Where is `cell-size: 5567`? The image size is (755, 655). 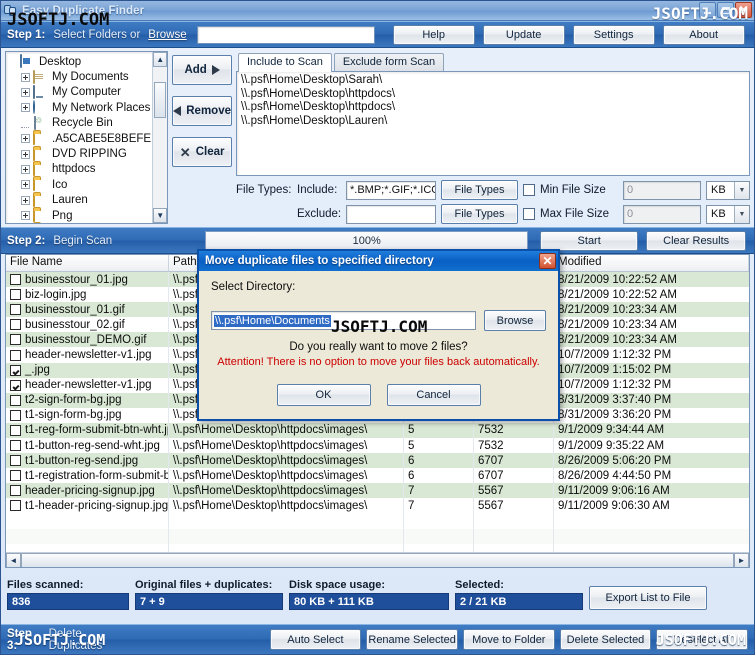 cell-size: 5567 is located at coordinates (514, 491).